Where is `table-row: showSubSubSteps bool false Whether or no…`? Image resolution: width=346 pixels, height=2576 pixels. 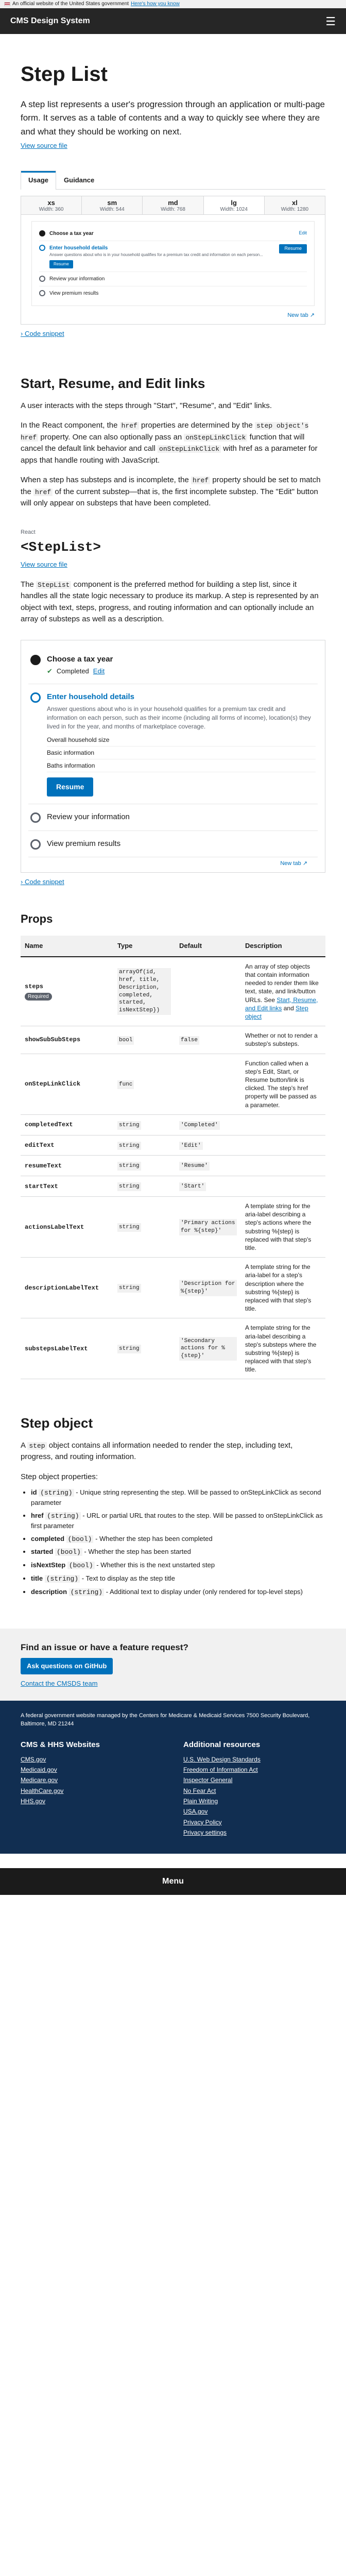
table-row: showSubSubSteps bool false Whether or no… is located at coordinates (173, 1040).